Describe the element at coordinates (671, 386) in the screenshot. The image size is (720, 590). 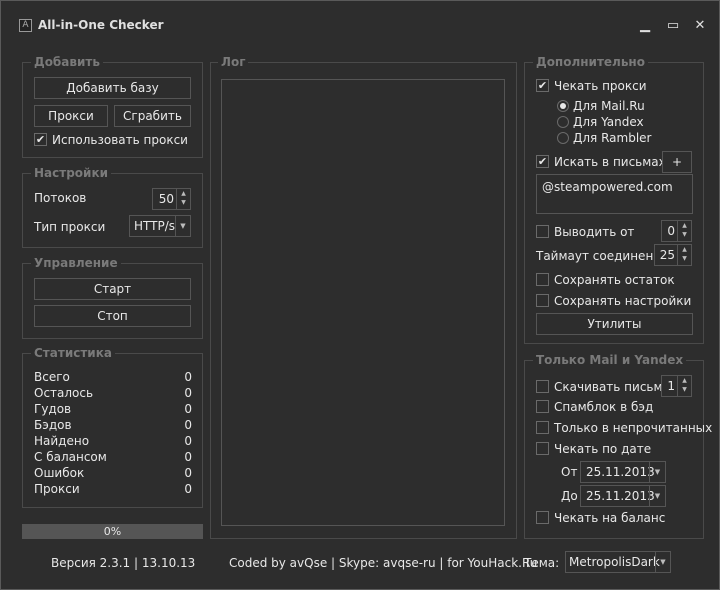
I see `download-count-value: 1` at that location.